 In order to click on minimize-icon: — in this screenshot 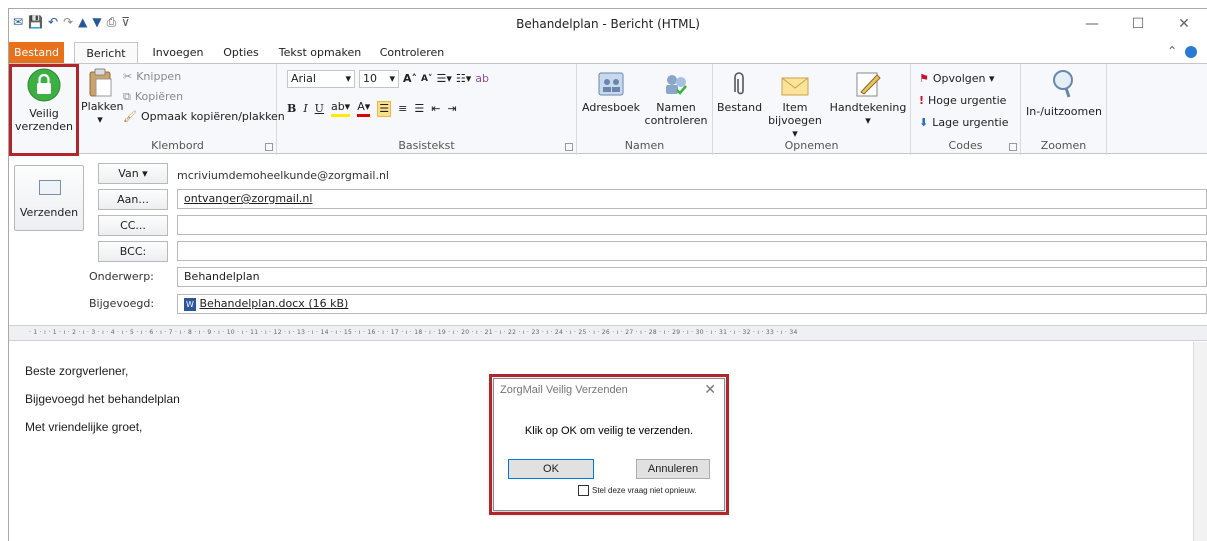, I will do `click(1092, 24)`.